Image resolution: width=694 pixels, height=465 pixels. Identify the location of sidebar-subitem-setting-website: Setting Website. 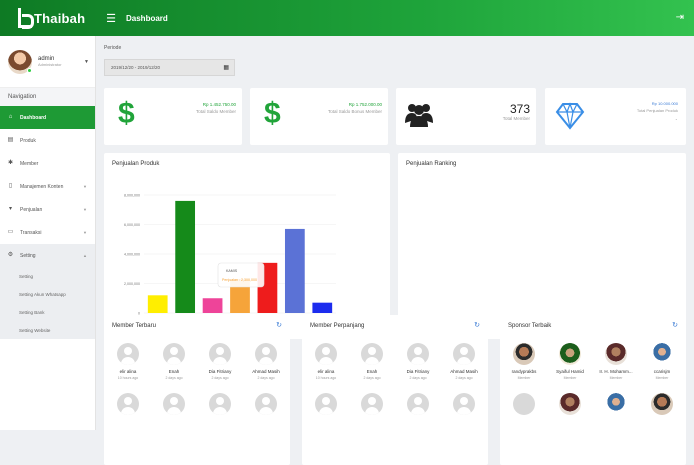
(47, 330).